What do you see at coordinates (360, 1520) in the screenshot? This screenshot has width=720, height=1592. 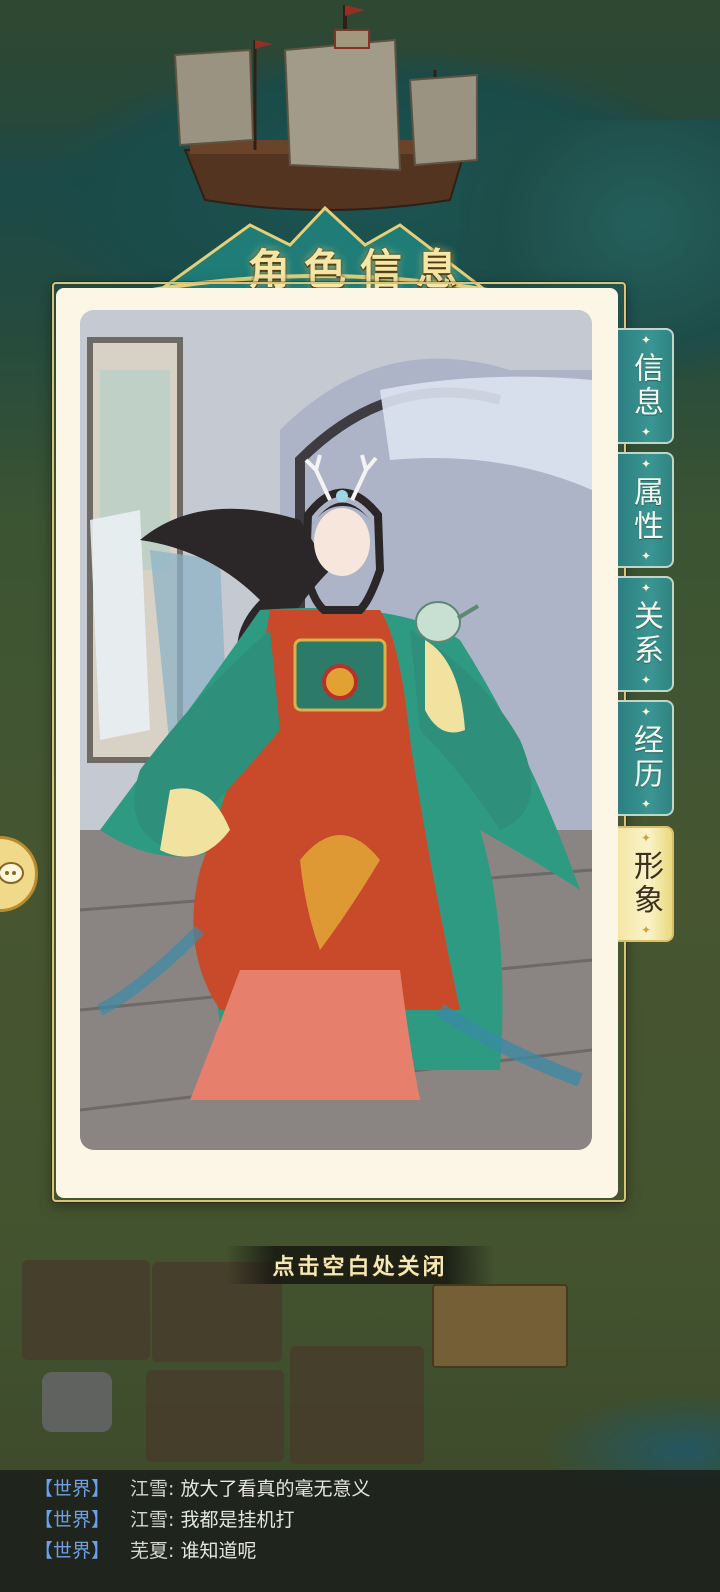 I see `chat-line: 【世界】 江雪: 我都是挂机打` at bounding box center [360, 1520].